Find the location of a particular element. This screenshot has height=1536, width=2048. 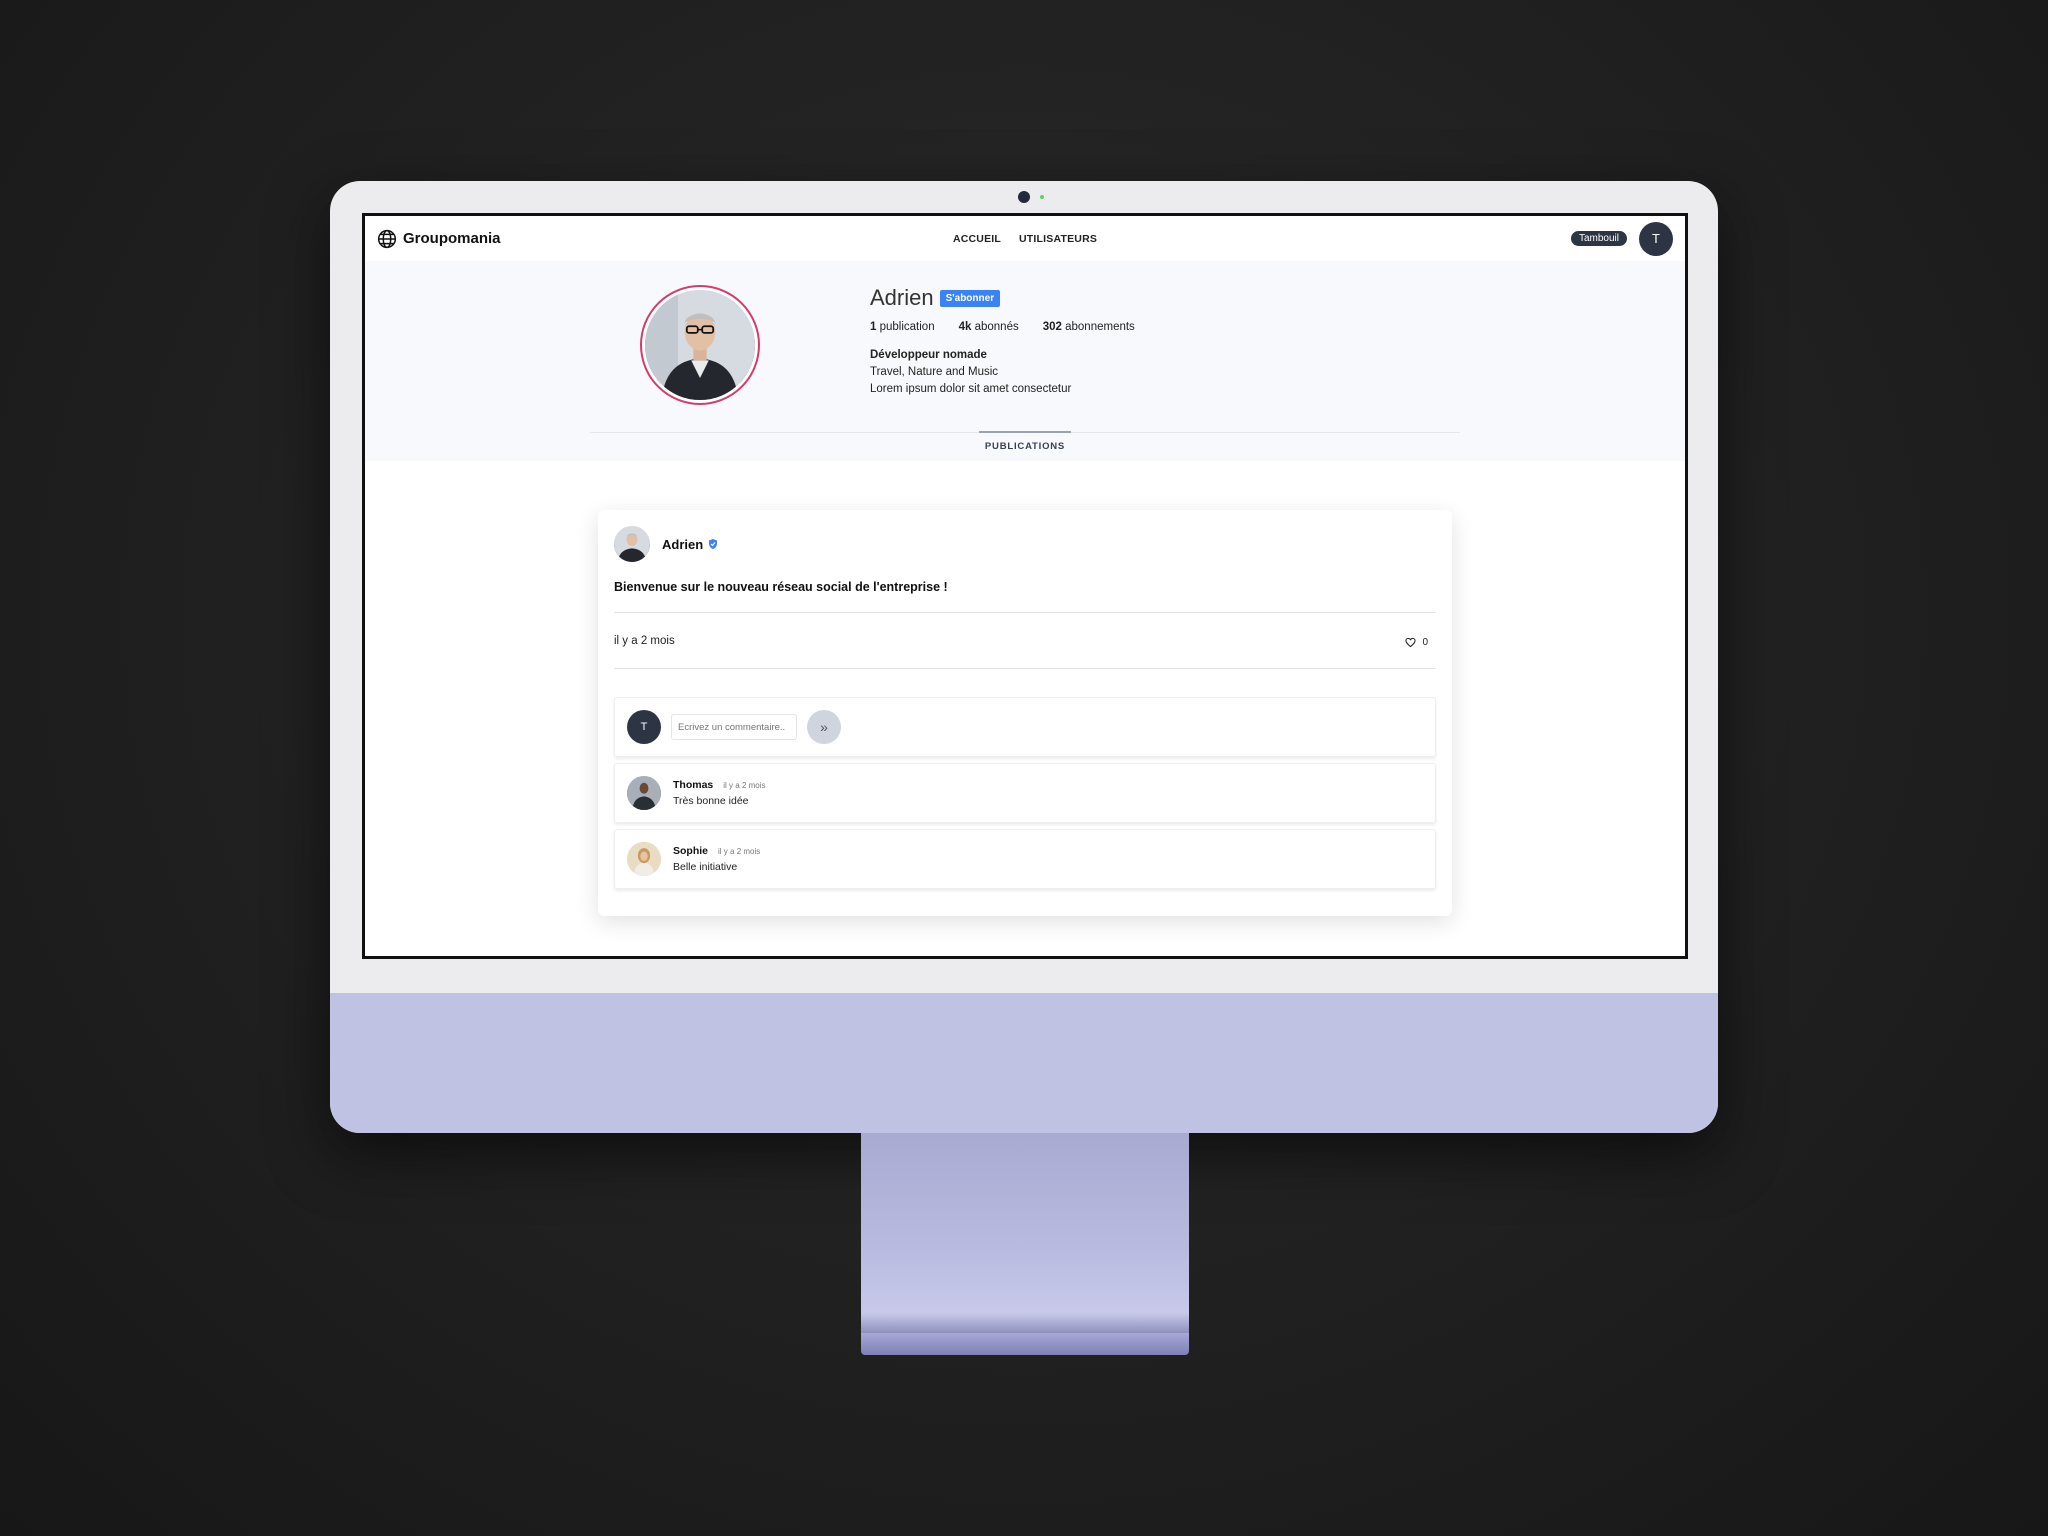

like-button: 0 is located at coordinates (1416, 642).